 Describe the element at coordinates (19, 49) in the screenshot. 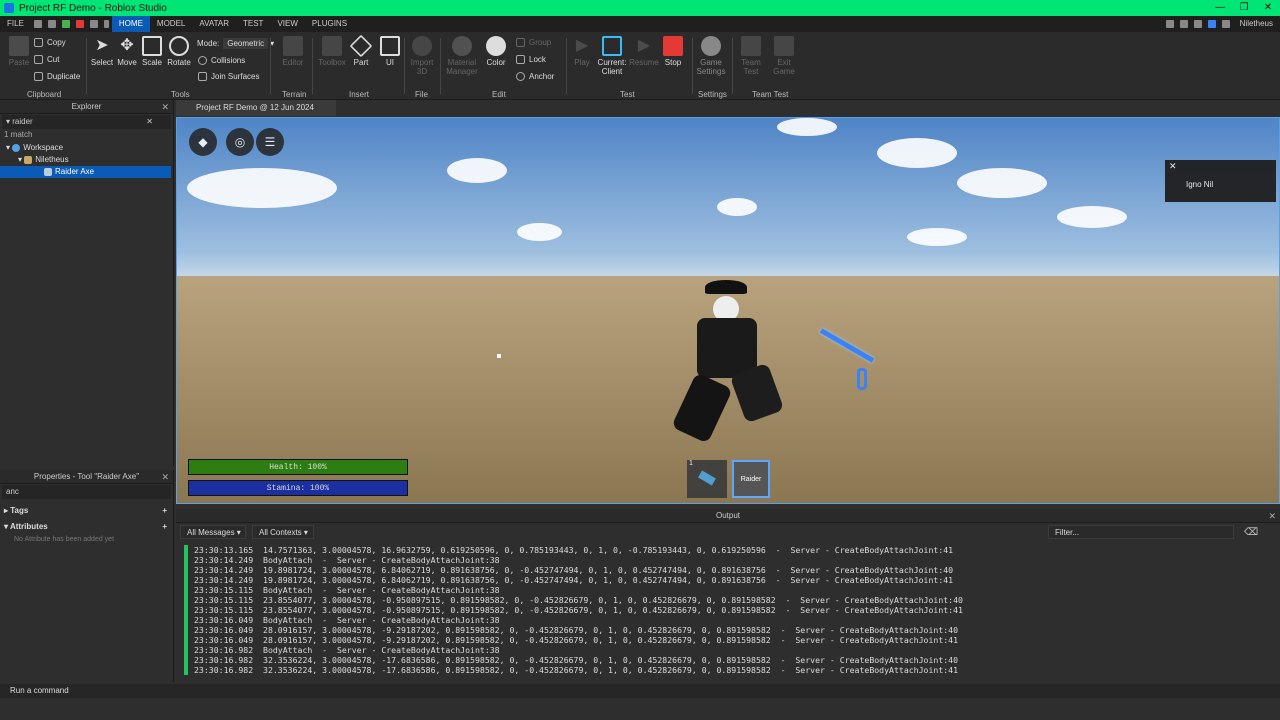

I see `paste-button: Paste` at that location.